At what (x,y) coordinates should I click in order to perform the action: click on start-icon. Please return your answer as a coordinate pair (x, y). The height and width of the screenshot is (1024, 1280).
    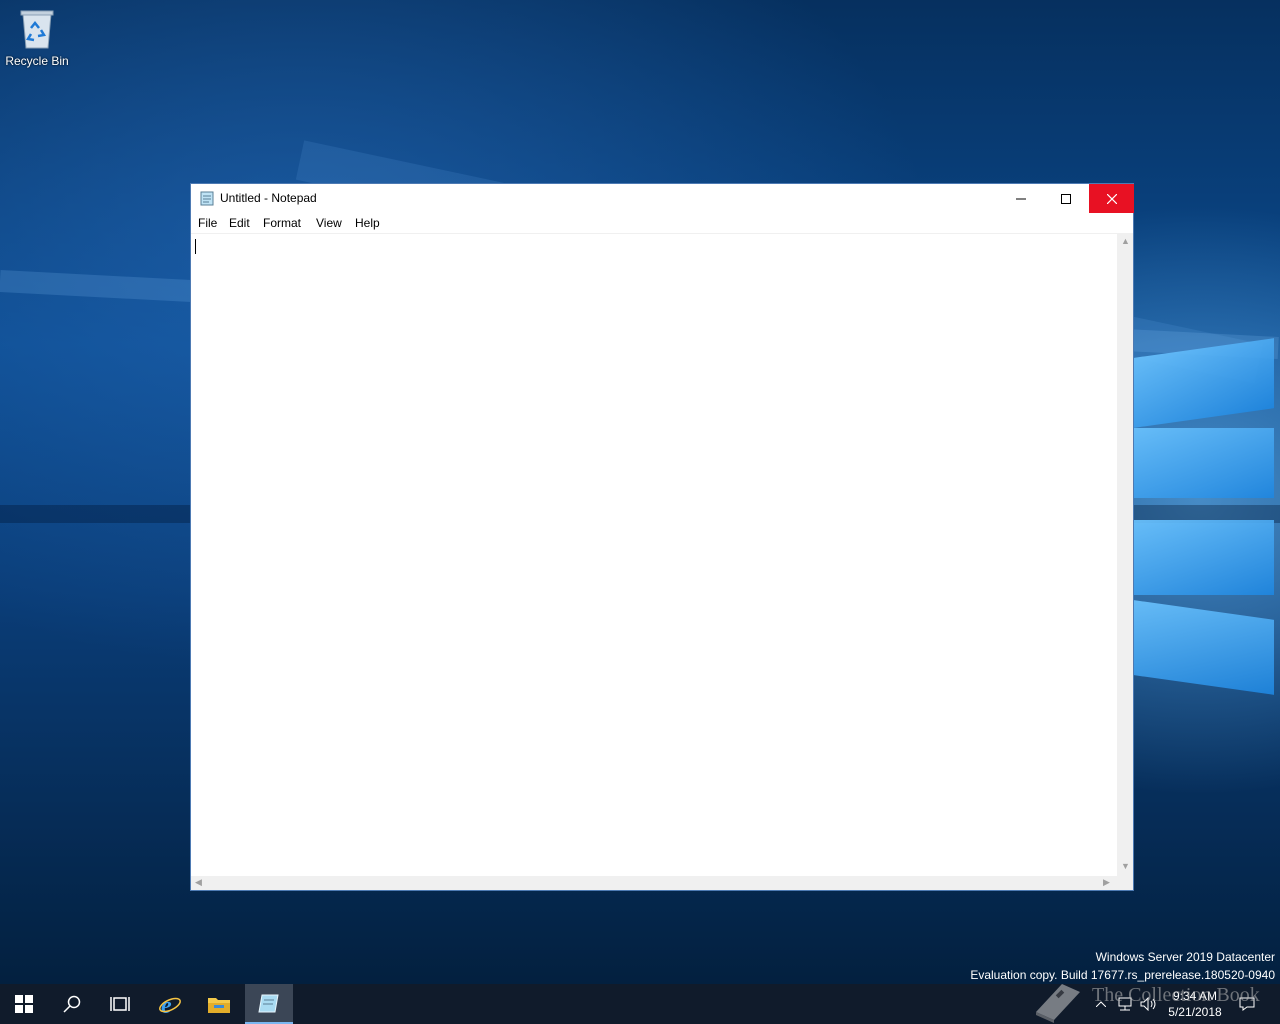
    Looking at the image, I should click on (24, 1004).